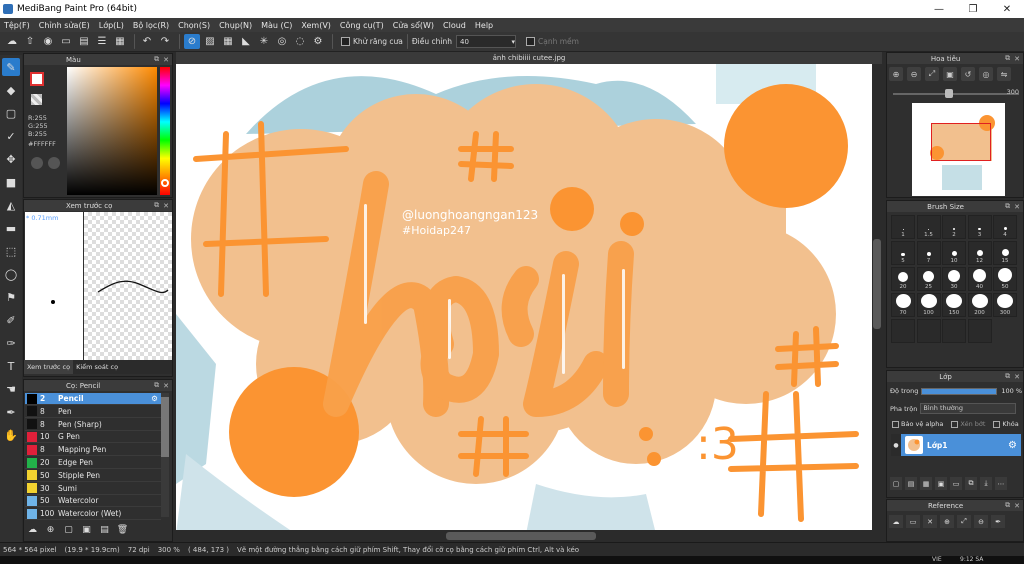  I want to click on menu-edit: Chỉnh sửa(E), so click(64, 25).